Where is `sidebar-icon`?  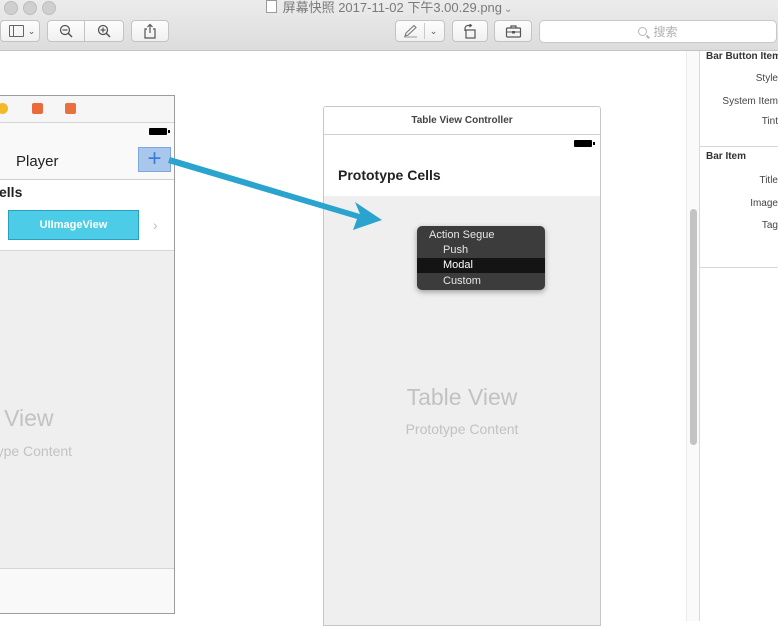 sidebar-icon is located at coordinates (16, 31).